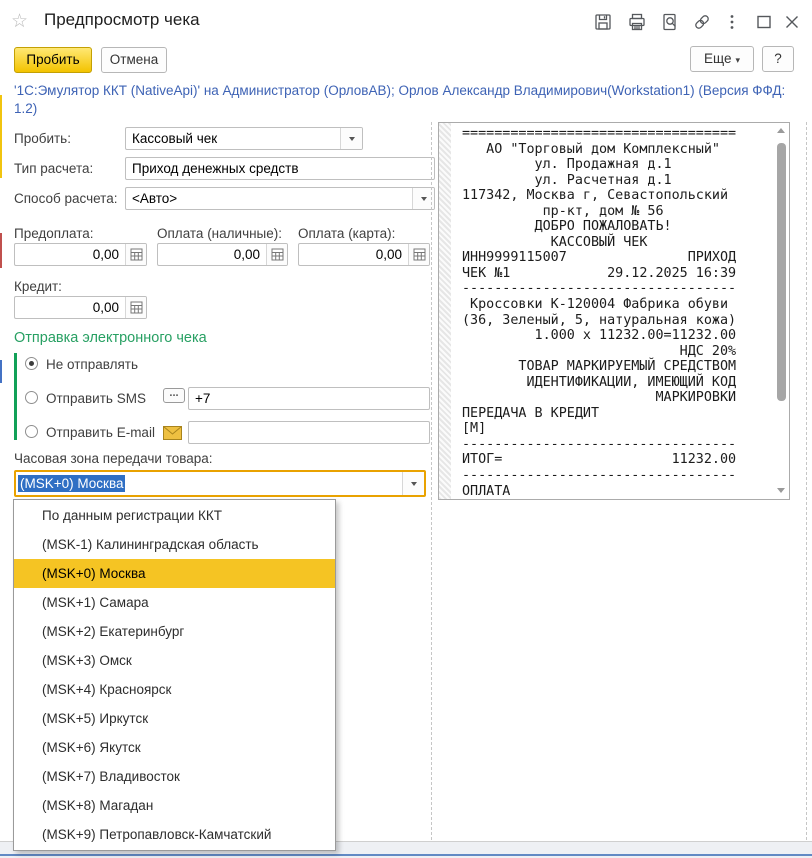 This screenshot has width=812, height=858. Describe the element at coordinates (567, 180) in the screenshot. I see `receipt-line: ул. Расчетная д.1` at that location.